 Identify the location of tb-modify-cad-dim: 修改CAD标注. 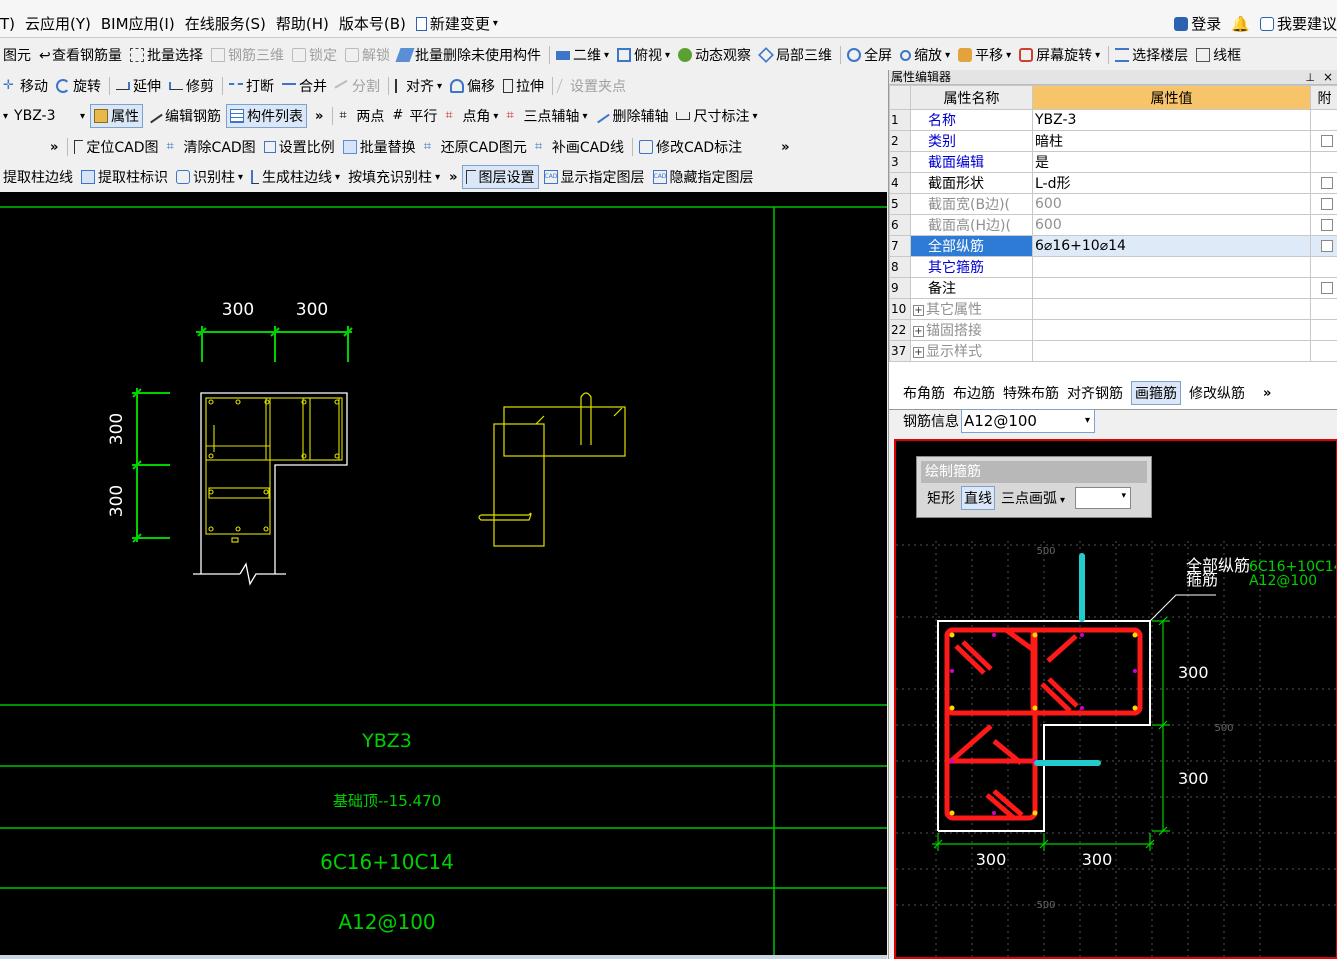
(690, 147).